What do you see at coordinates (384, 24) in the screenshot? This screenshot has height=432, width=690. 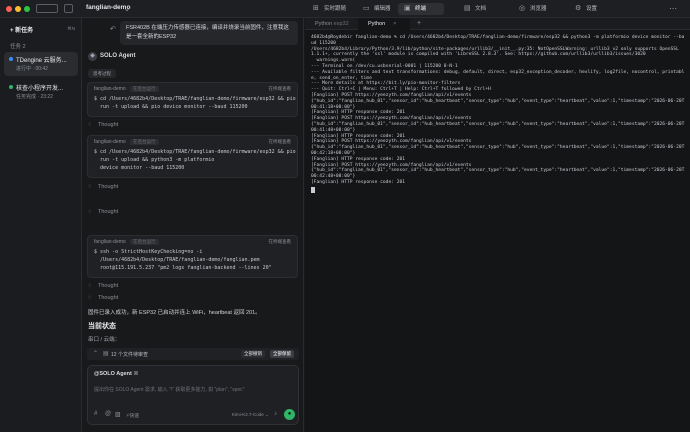 I see `terminal-tab: Python ×` at bounding box center [384, 24].